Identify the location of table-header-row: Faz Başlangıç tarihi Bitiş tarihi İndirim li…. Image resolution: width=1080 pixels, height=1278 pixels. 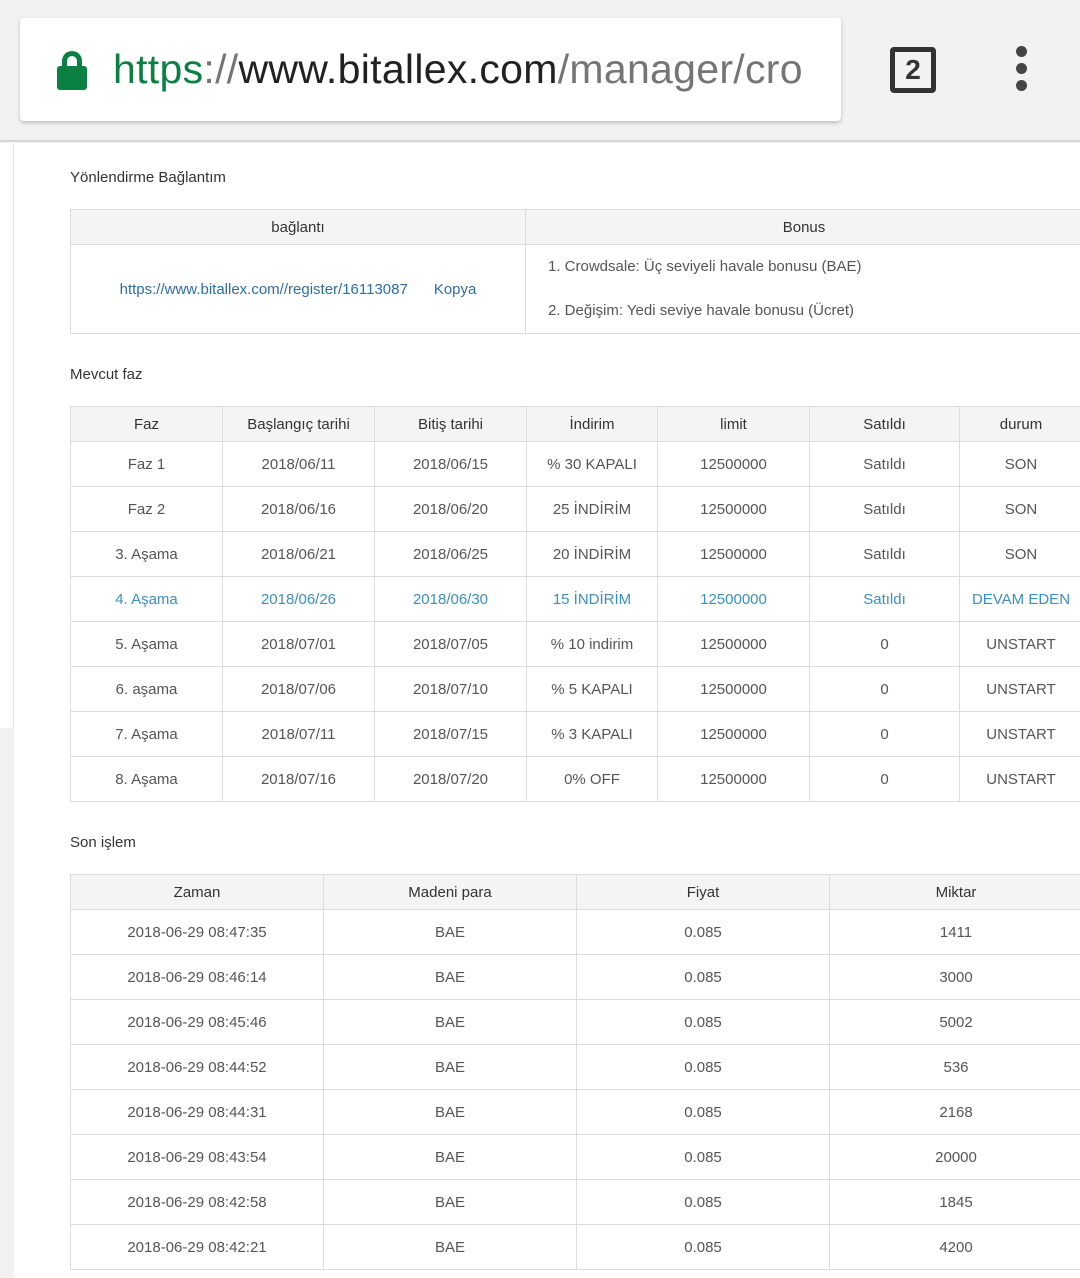
(575, 424).